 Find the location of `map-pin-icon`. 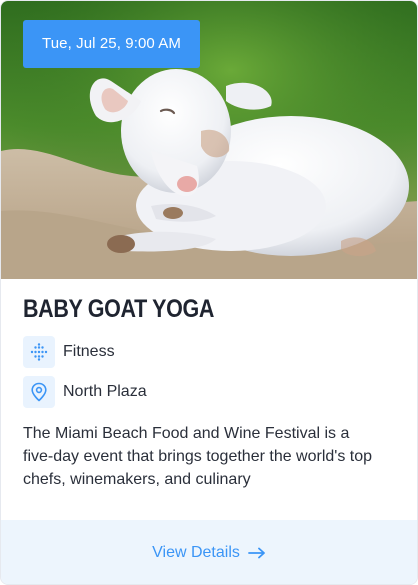

map-pin-icon is located at coordinates (39, 392).